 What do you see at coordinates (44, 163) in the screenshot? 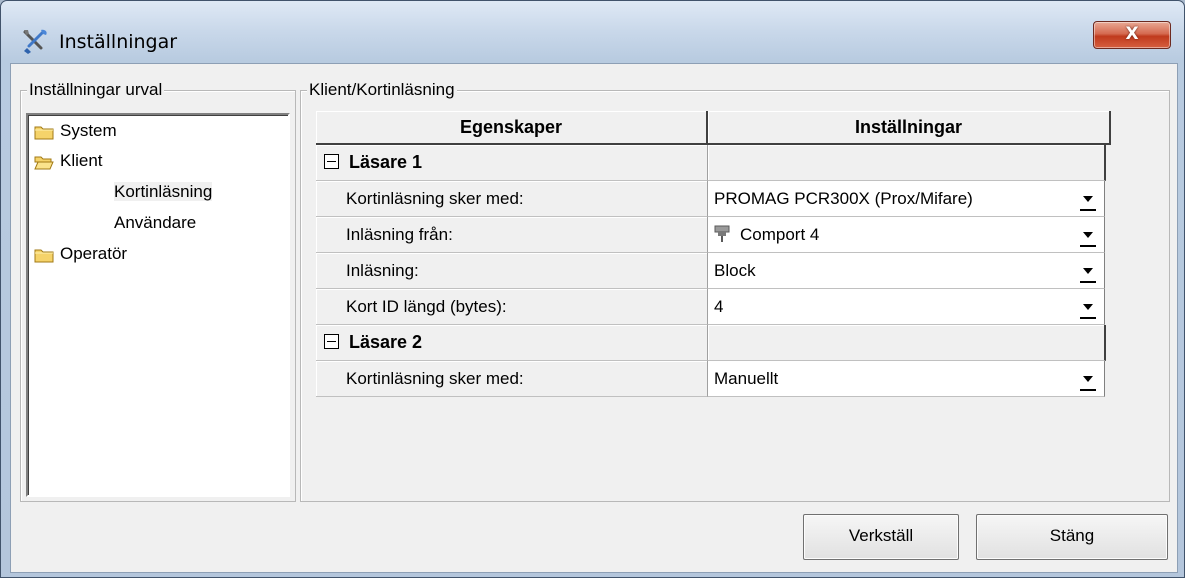
I see `folder-open-icon` at bounding box center [44, 163].